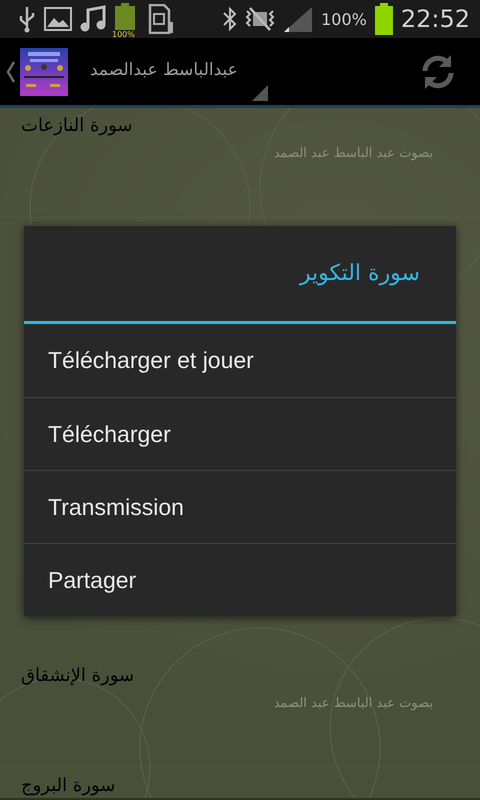 The width and height of the screenshot is (480, 800). What do you see at coordinates (93, 19) in the screenshot?
I see `music-icon` at bounding box center [93, 19].